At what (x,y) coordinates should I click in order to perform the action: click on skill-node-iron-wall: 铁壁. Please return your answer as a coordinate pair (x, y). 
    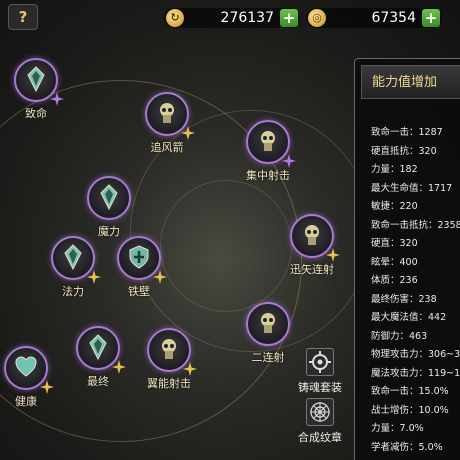
    Looking at the image, I should click on (139, 267).